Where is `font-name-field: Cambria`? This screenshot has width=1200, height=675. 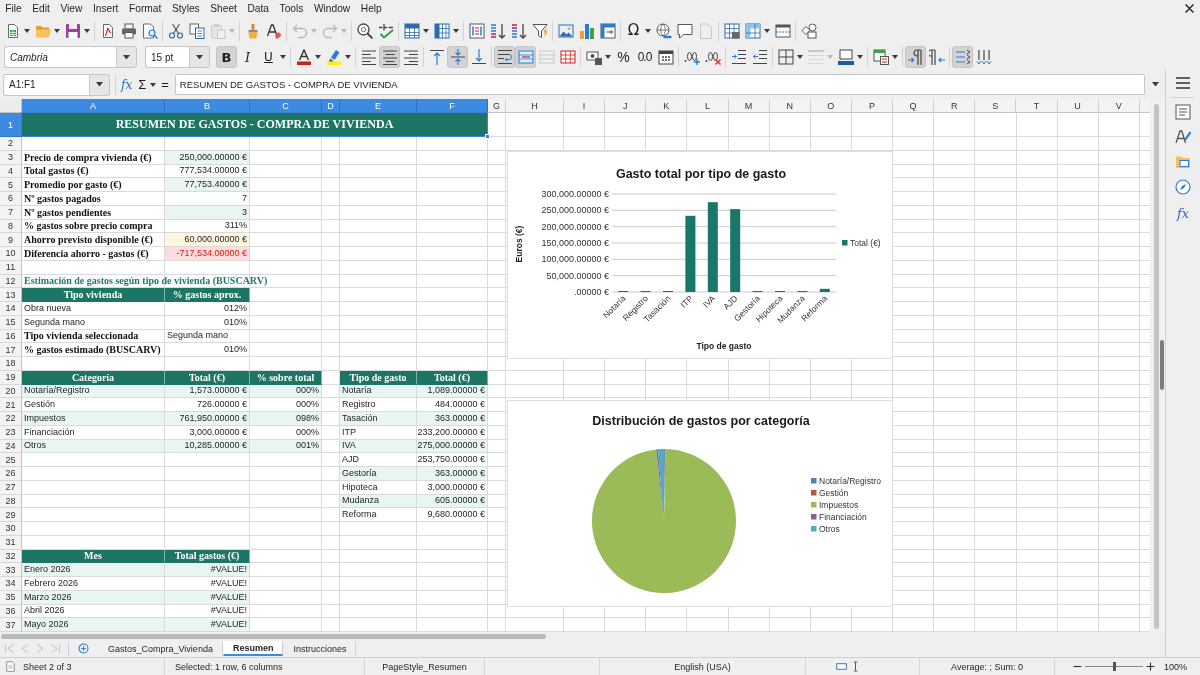 font-name-field: Cambria is located at coordinates (60, 57).